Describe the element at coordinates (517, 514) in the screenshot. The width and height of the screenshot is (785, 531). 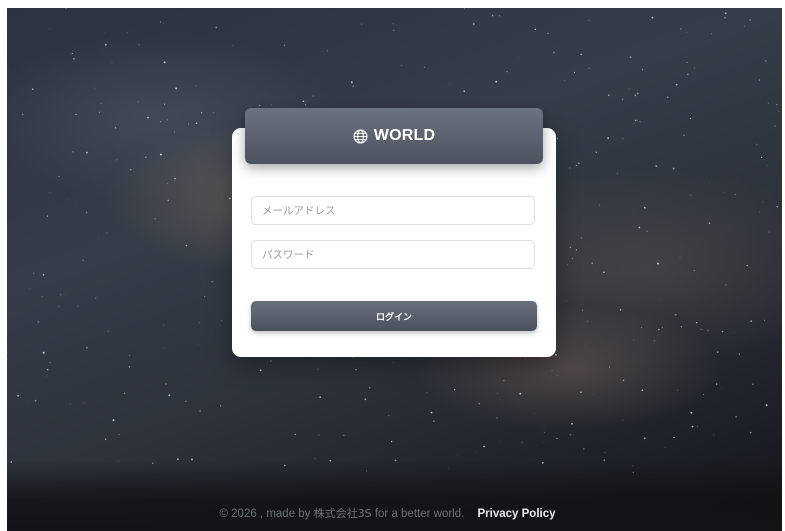
I see `privacy-policy-link: Privacy Policy` at that location.